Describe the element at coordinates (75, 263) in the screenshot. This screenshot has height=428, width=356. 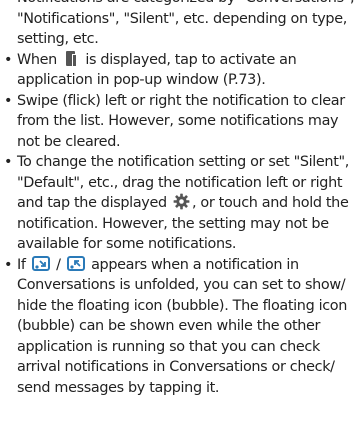
I see `bubble-collapse-icon` at that location.